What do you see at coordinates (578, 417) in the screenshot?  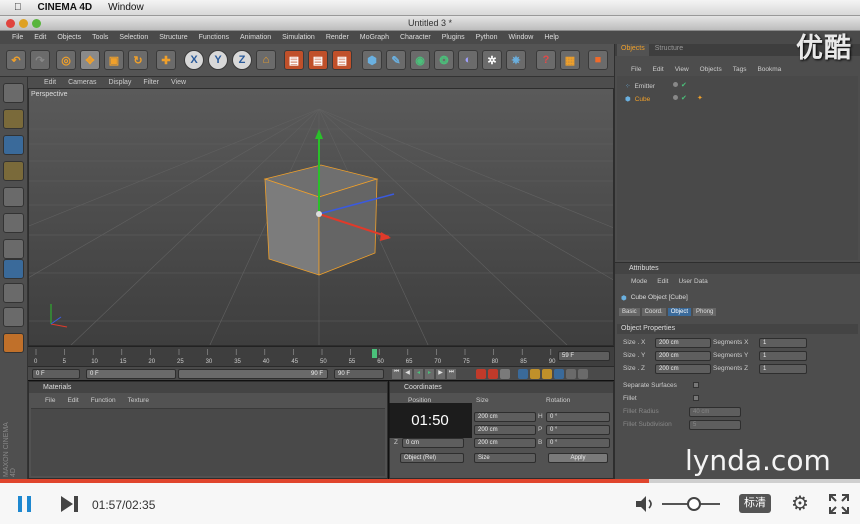 I see `coord-rot-h-field: 0 °` at bounding box center [578, 417].